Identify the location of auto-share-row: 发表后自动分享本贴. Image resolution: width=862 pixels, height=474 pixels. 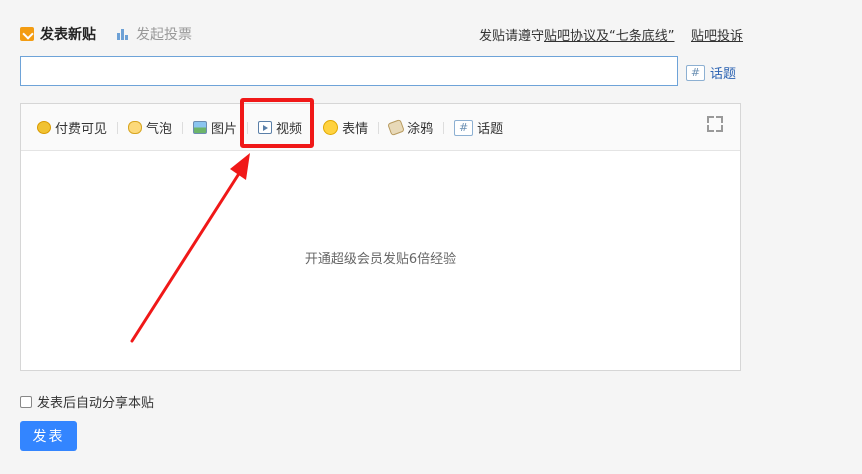
(87, 401).